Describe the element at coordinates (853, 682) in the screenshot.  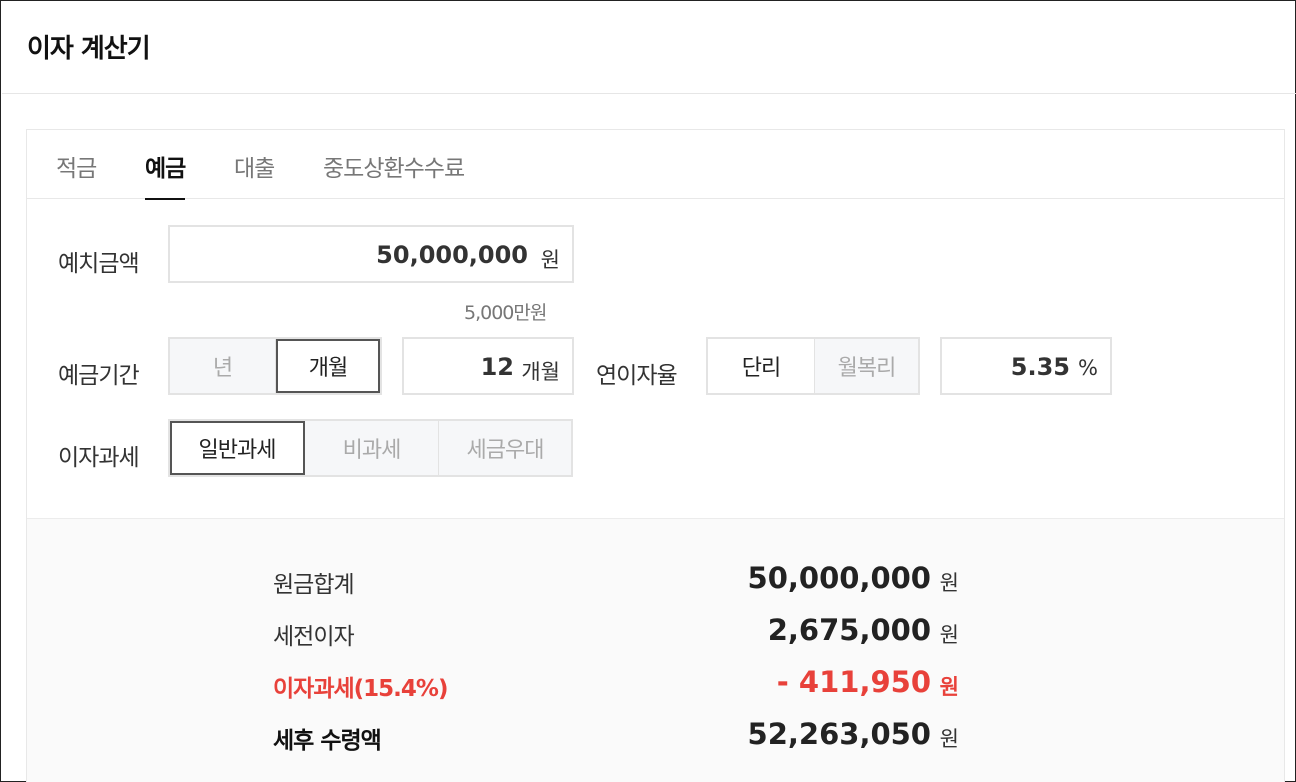
I see `result-tax-value: - 411,950` at that location.